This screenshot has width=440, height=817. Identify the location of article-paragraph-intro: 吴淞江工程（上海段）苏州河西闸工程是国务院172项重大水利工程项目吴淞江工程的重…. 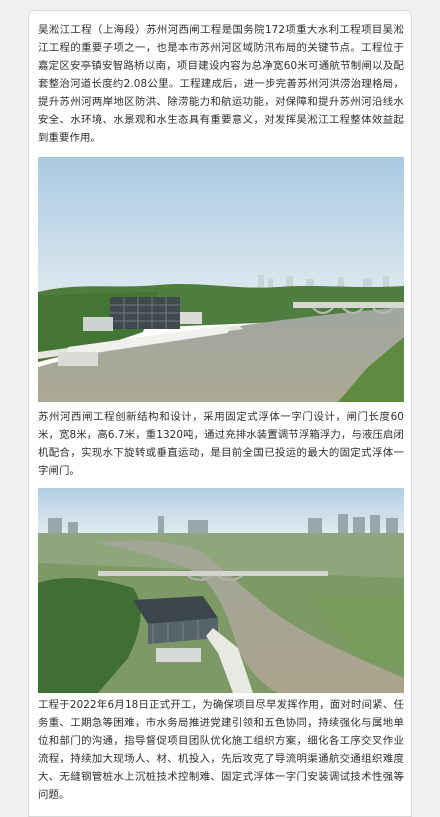
(221, 84).